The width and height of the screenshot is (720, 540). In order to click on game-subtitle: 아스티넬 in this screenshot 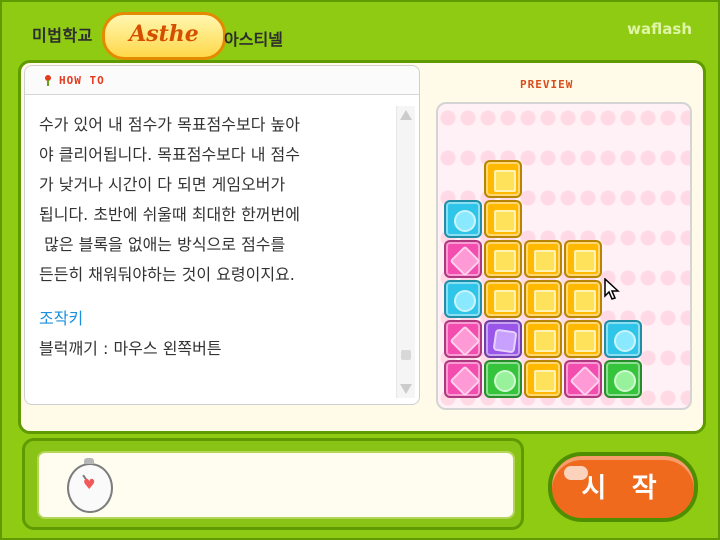, I will do `click(253, 39)`.